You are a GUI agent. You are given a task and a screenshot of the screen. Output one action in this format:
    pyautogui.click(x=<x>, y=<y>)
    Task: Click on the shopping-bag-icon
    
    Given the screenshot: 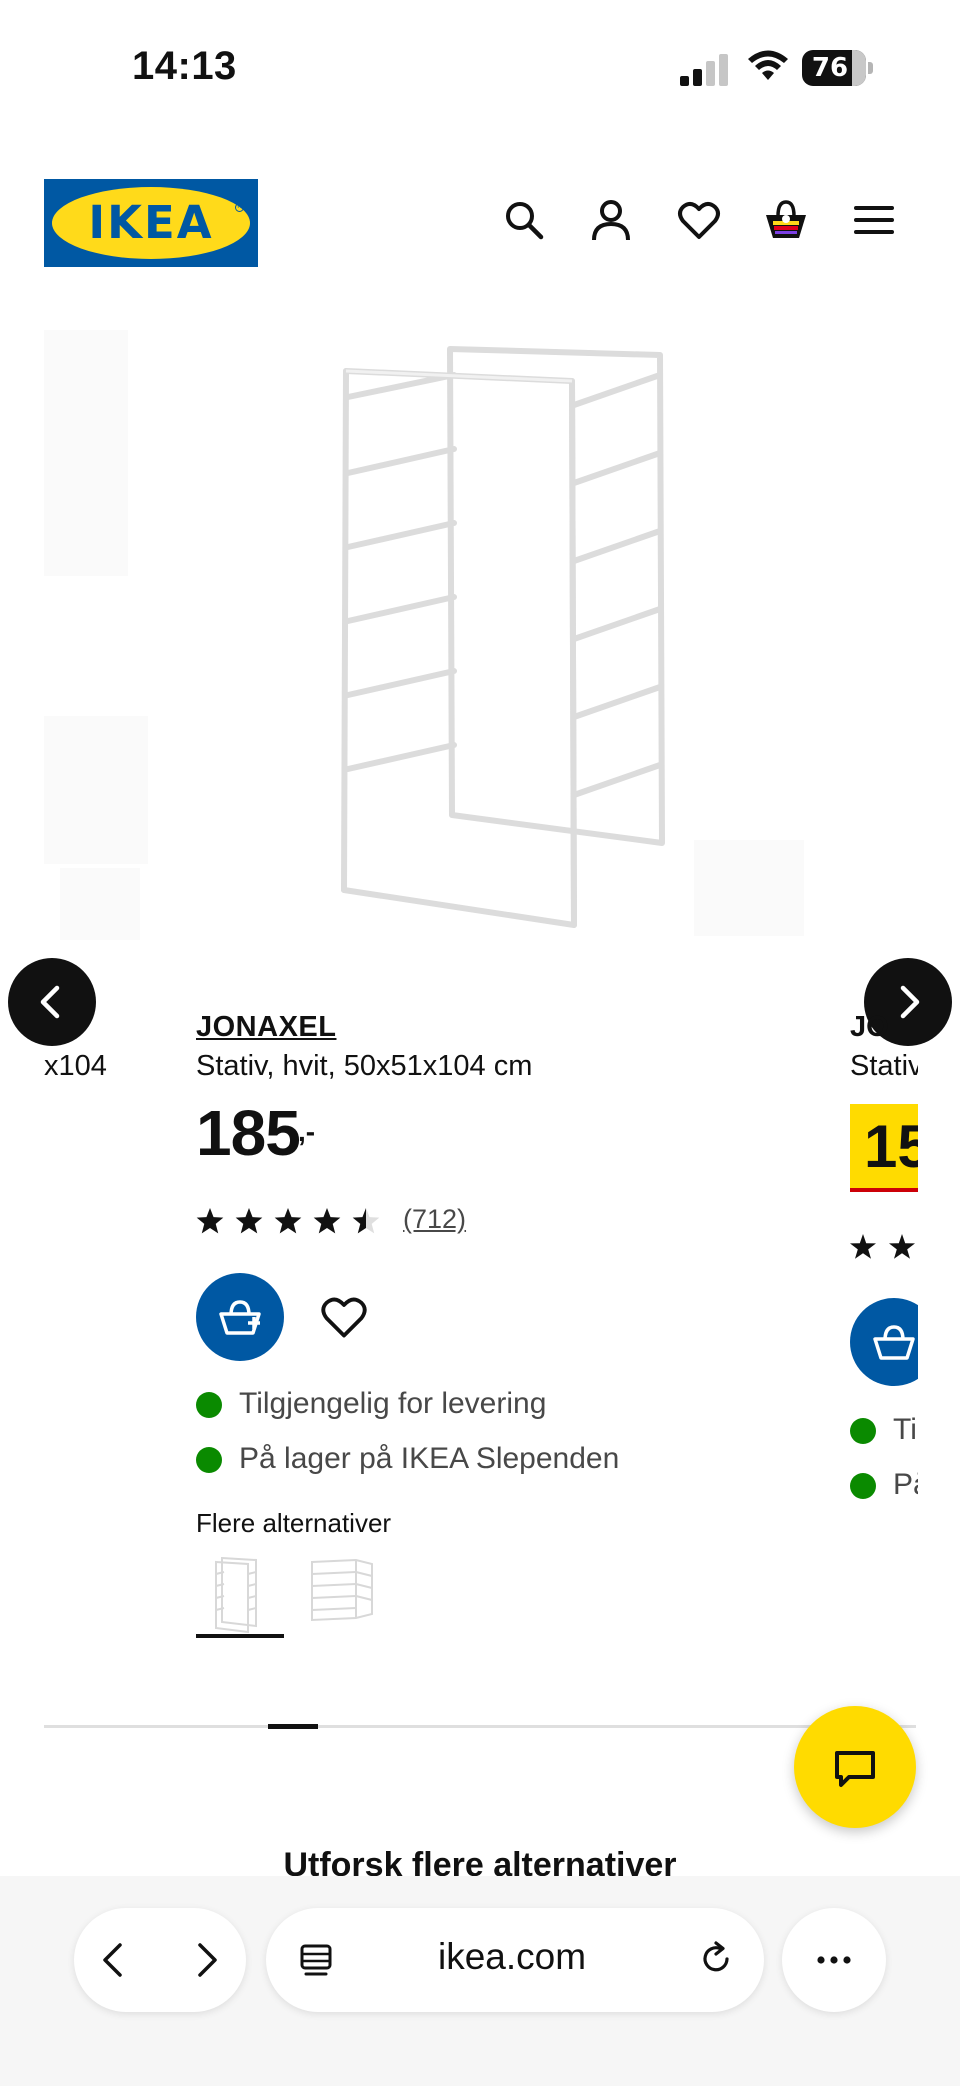 What is the action you would take?
    pyautogui.click(x=786, y=220)
    